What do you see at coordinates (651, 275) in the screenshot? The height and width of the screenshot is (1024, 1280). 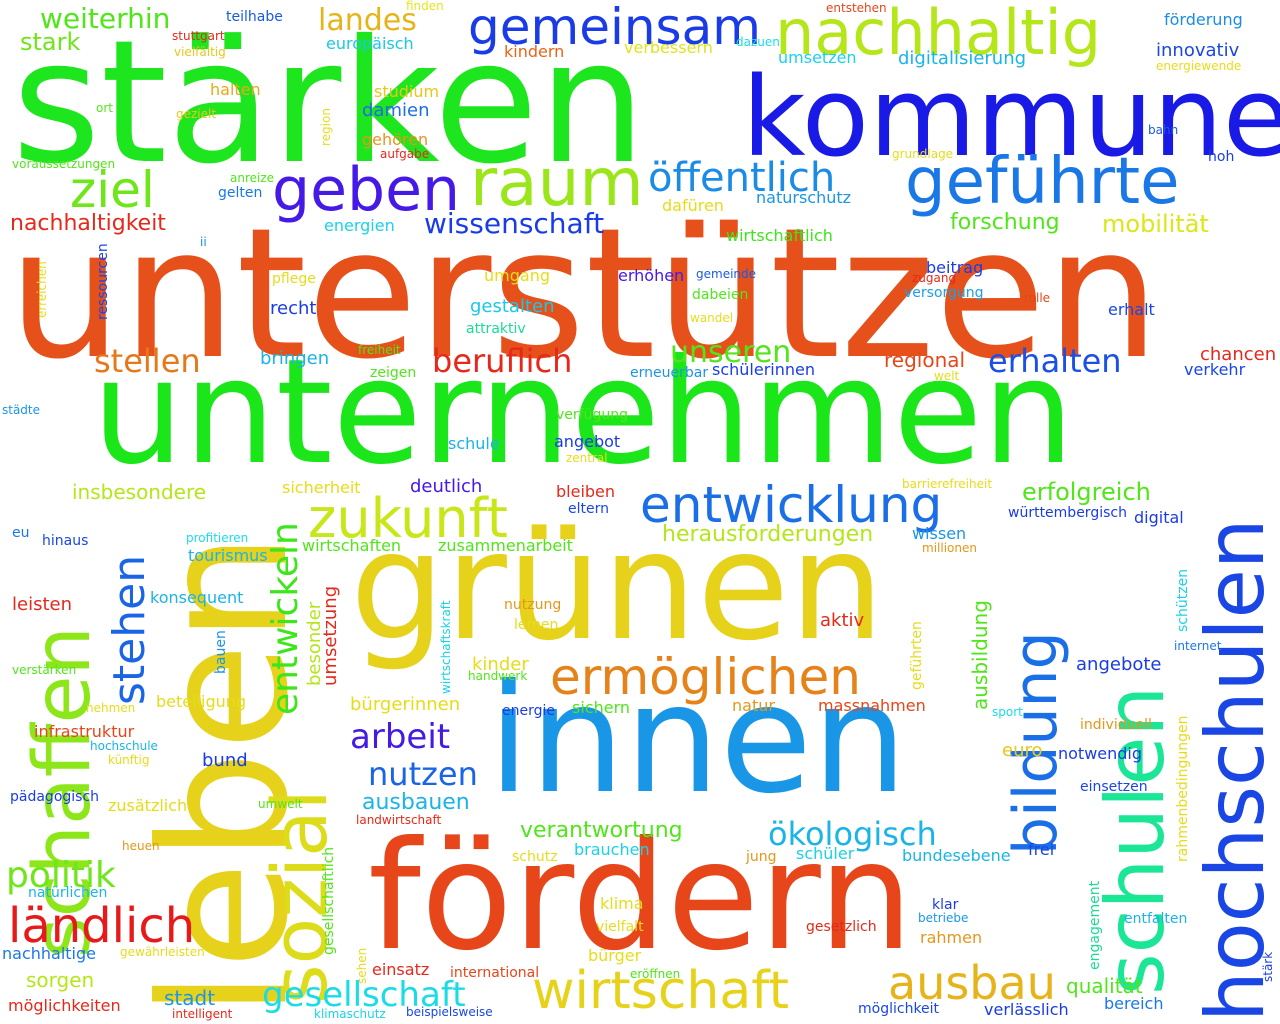 I see `word-erhoehen: erhöhen` at bounding box center [651, 275].